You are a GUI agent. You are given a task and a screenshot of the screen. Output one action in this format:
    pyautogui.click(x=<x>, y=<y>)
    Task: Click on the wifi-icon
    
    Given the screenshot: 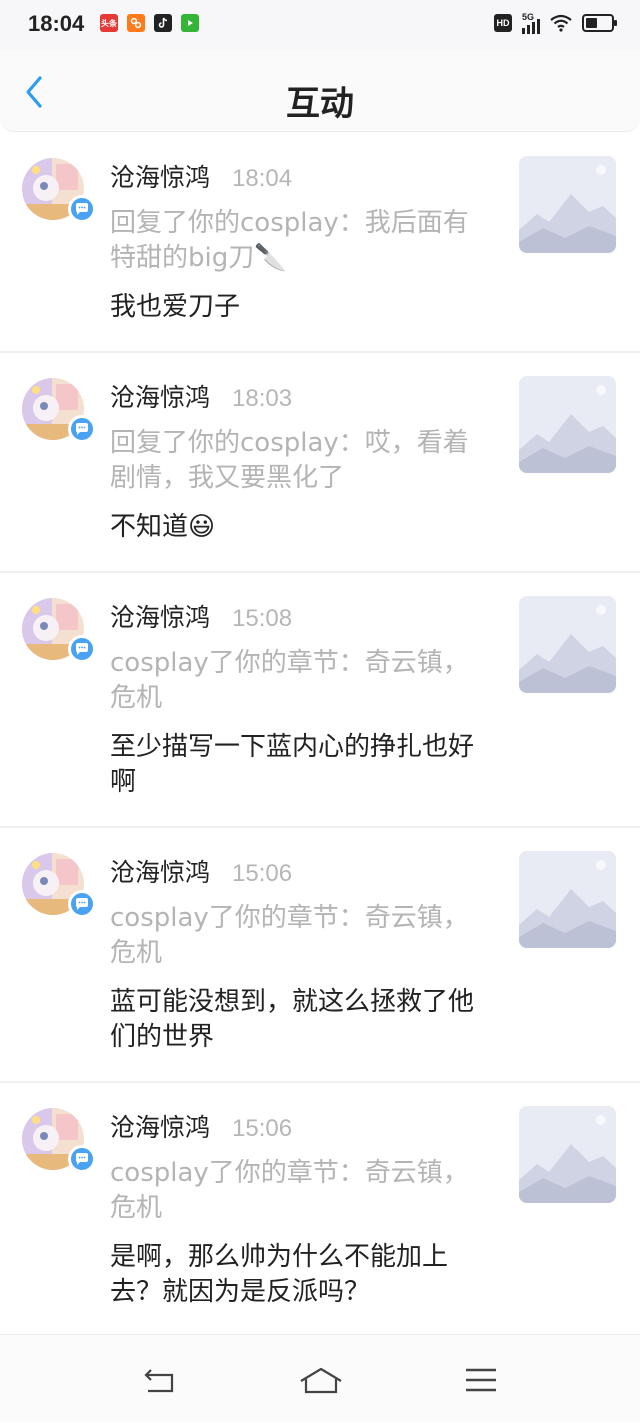 What is the action you would take?
    pyautogui.click(x=561, y=23)
    